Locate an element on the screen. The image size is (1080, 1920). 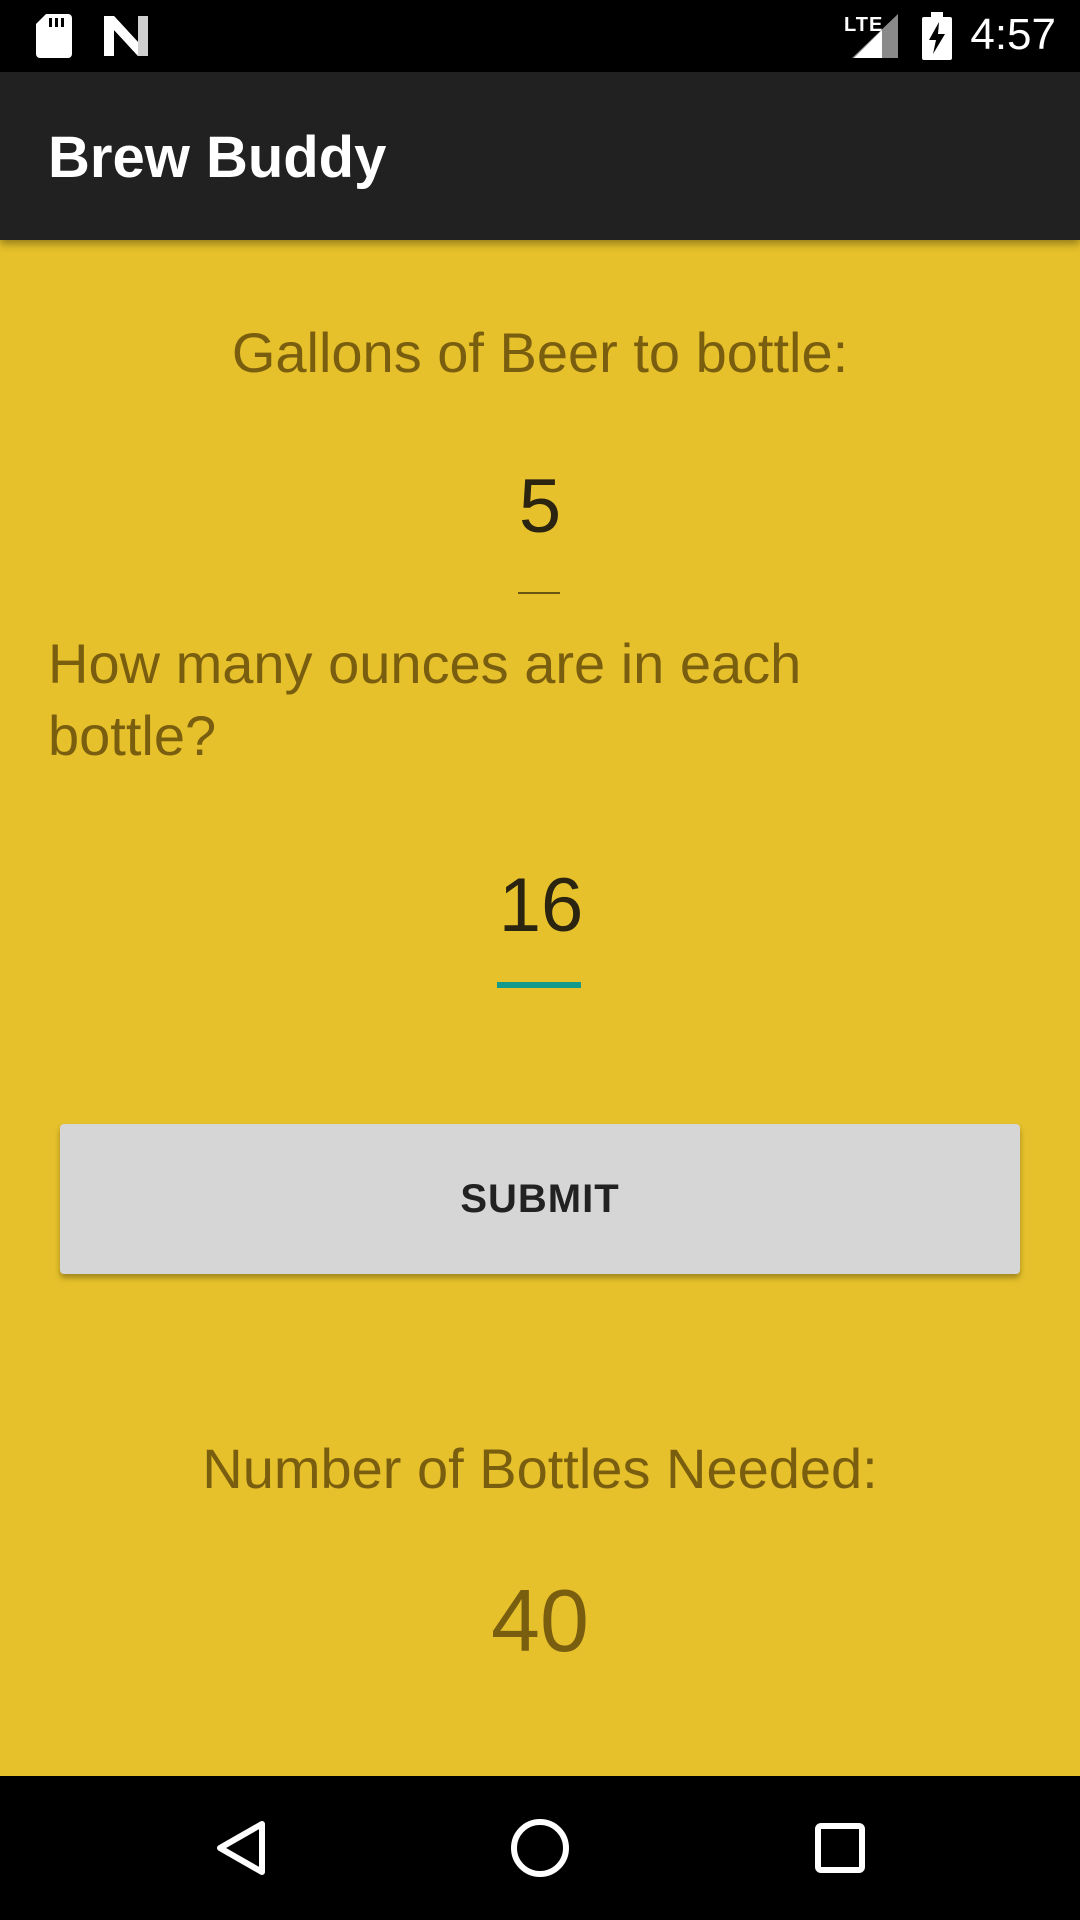
gallons-label: Gallons of Beer to bottle: is located at coordinates (540, 352).